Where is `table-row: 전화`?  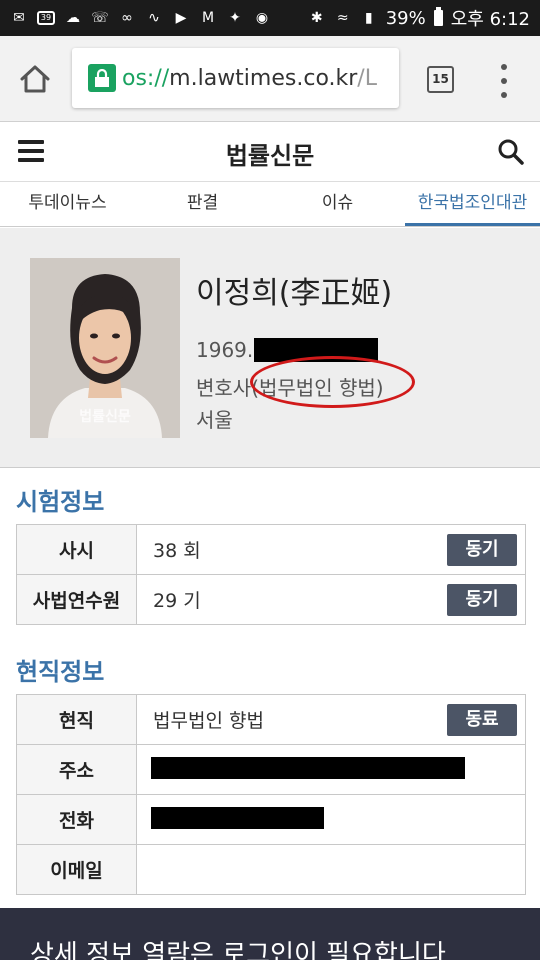
table-row: 전화 is located at coordinates (271, 819).